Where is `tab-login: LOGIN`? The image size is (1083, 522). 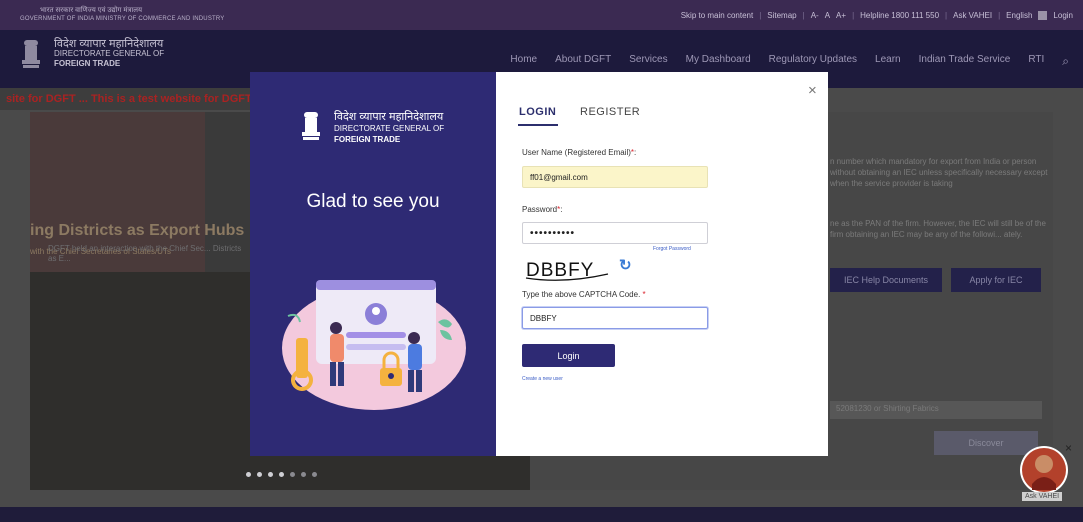
tab-login: LOGIN is located at coordinates (537, 112).